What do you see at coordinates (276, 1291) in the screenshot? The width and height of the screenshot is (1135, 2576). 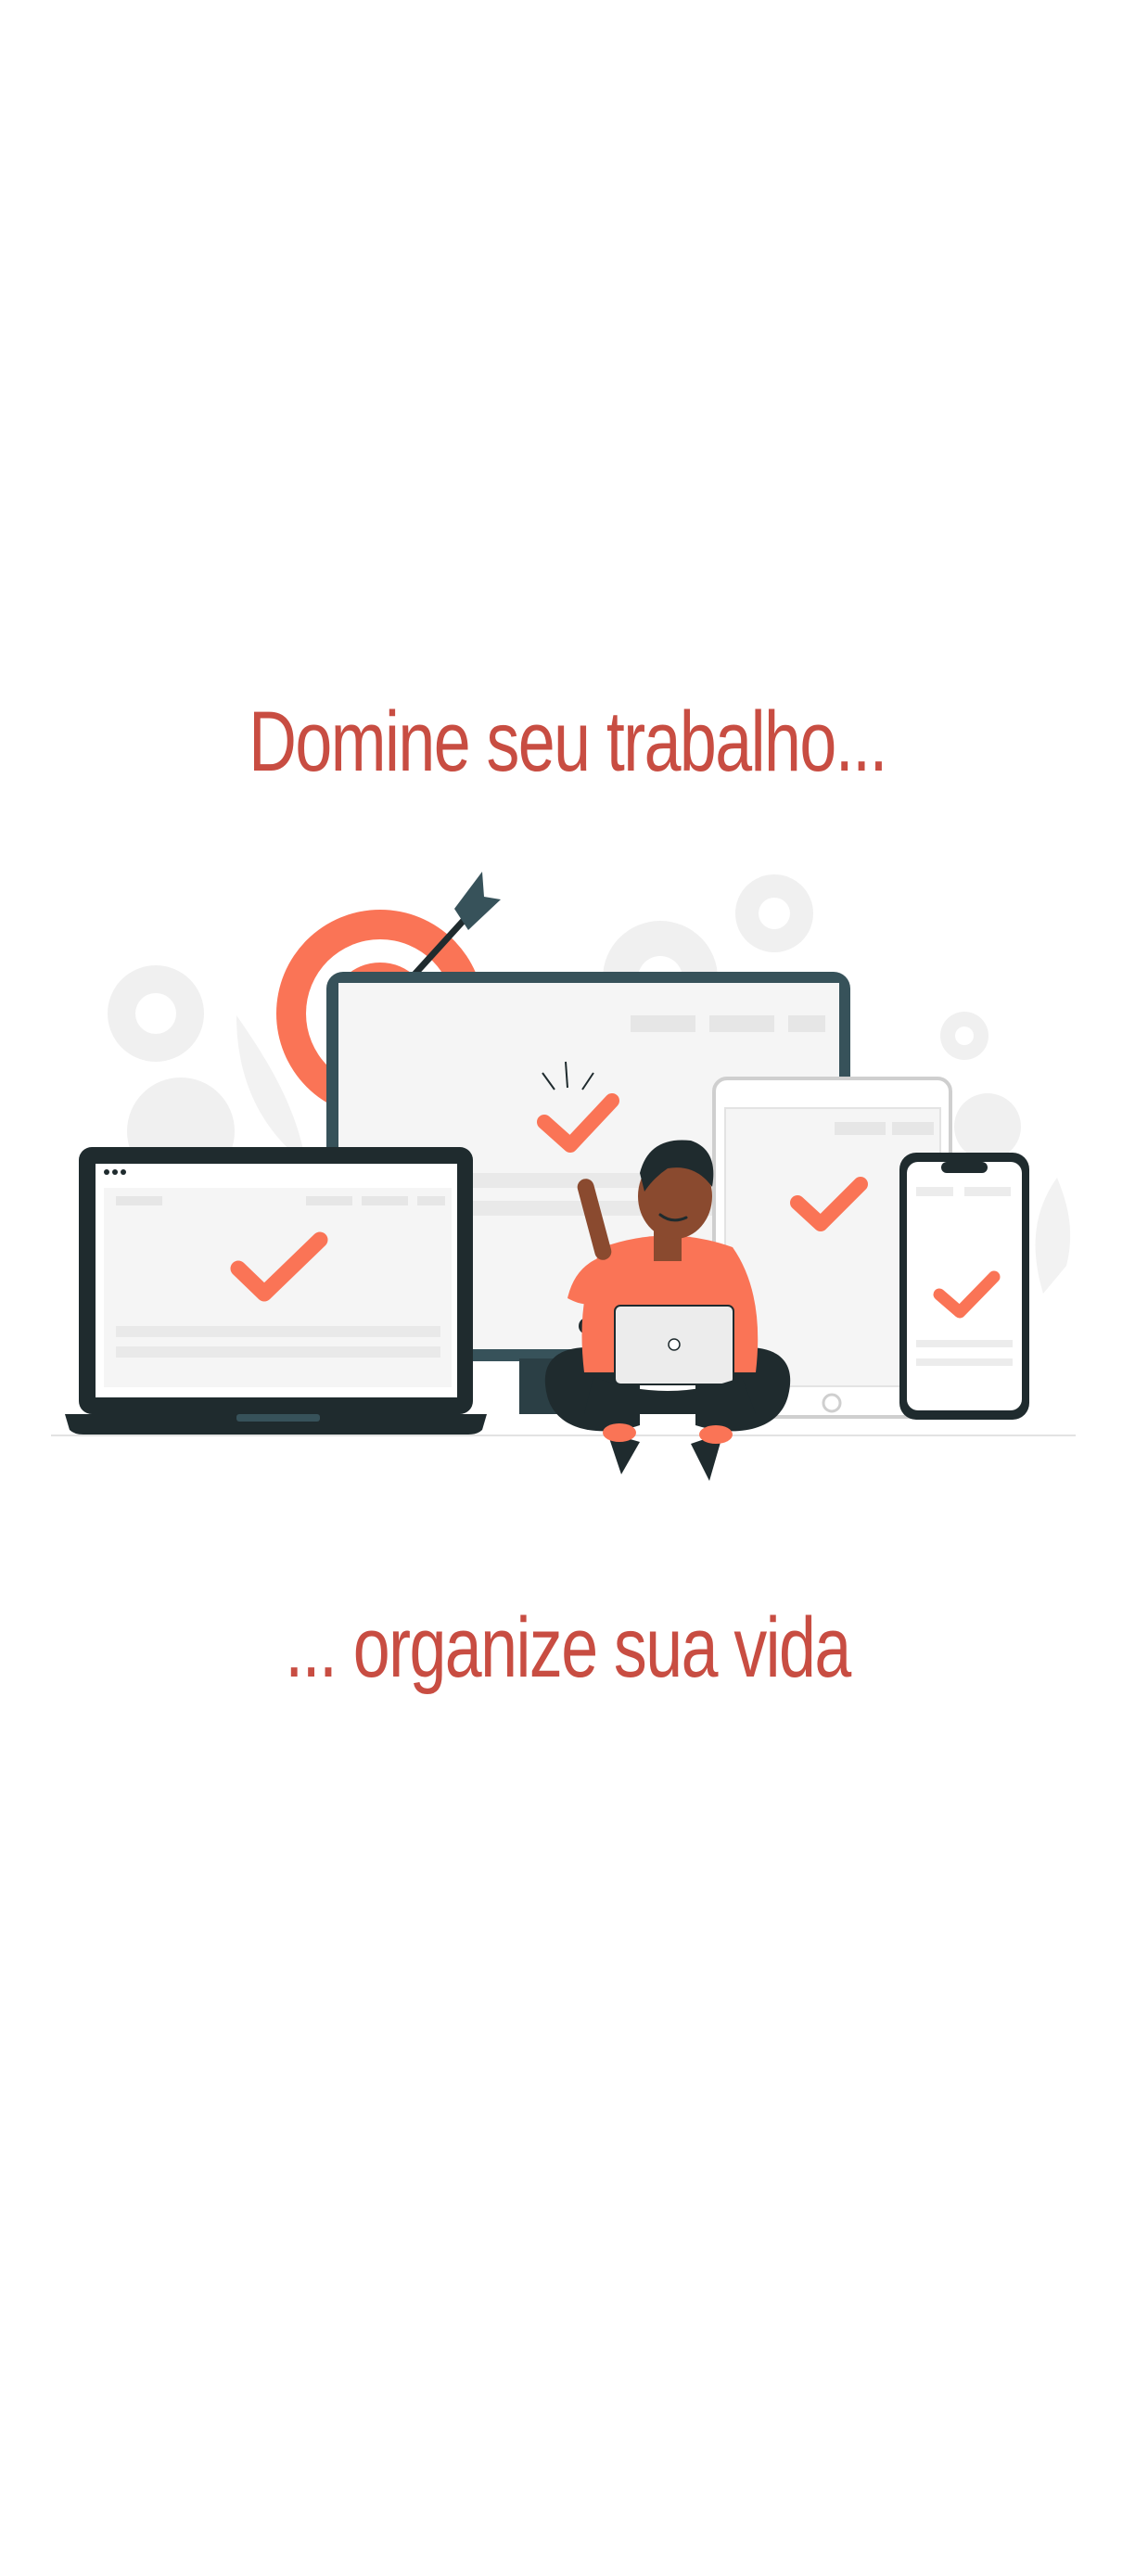 I see `laptop-icon` at bounding box center [276, 1291].